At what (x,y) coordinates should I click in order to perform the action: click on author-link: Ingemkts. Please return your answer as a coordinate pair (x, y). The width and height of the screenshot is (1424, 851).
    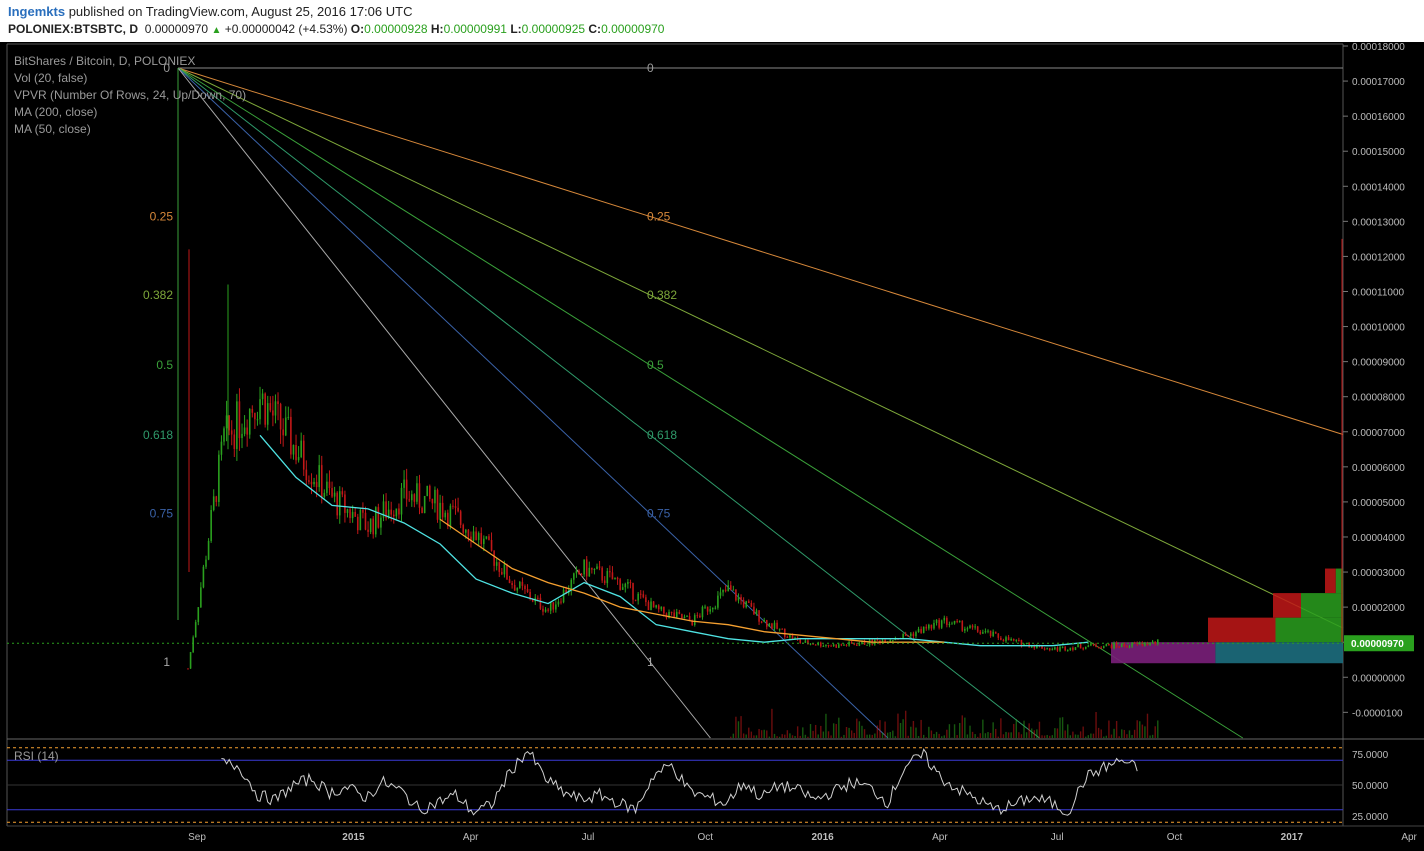
    Looking at the image, I should click on (36, 11).